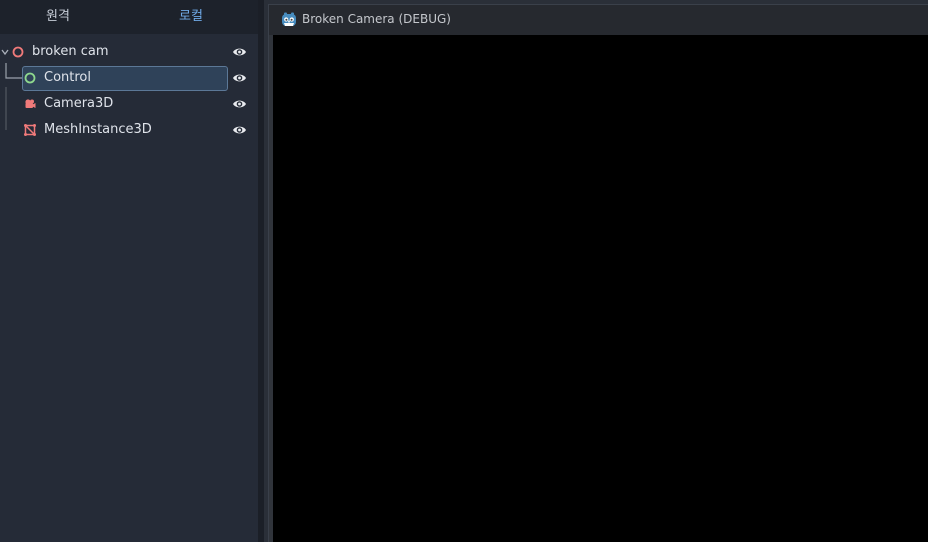 This screenshot has width=928, height=542. Describe the element at coordinates (30, 78) in the screenshot. I see `control-circle-icon` at that location.